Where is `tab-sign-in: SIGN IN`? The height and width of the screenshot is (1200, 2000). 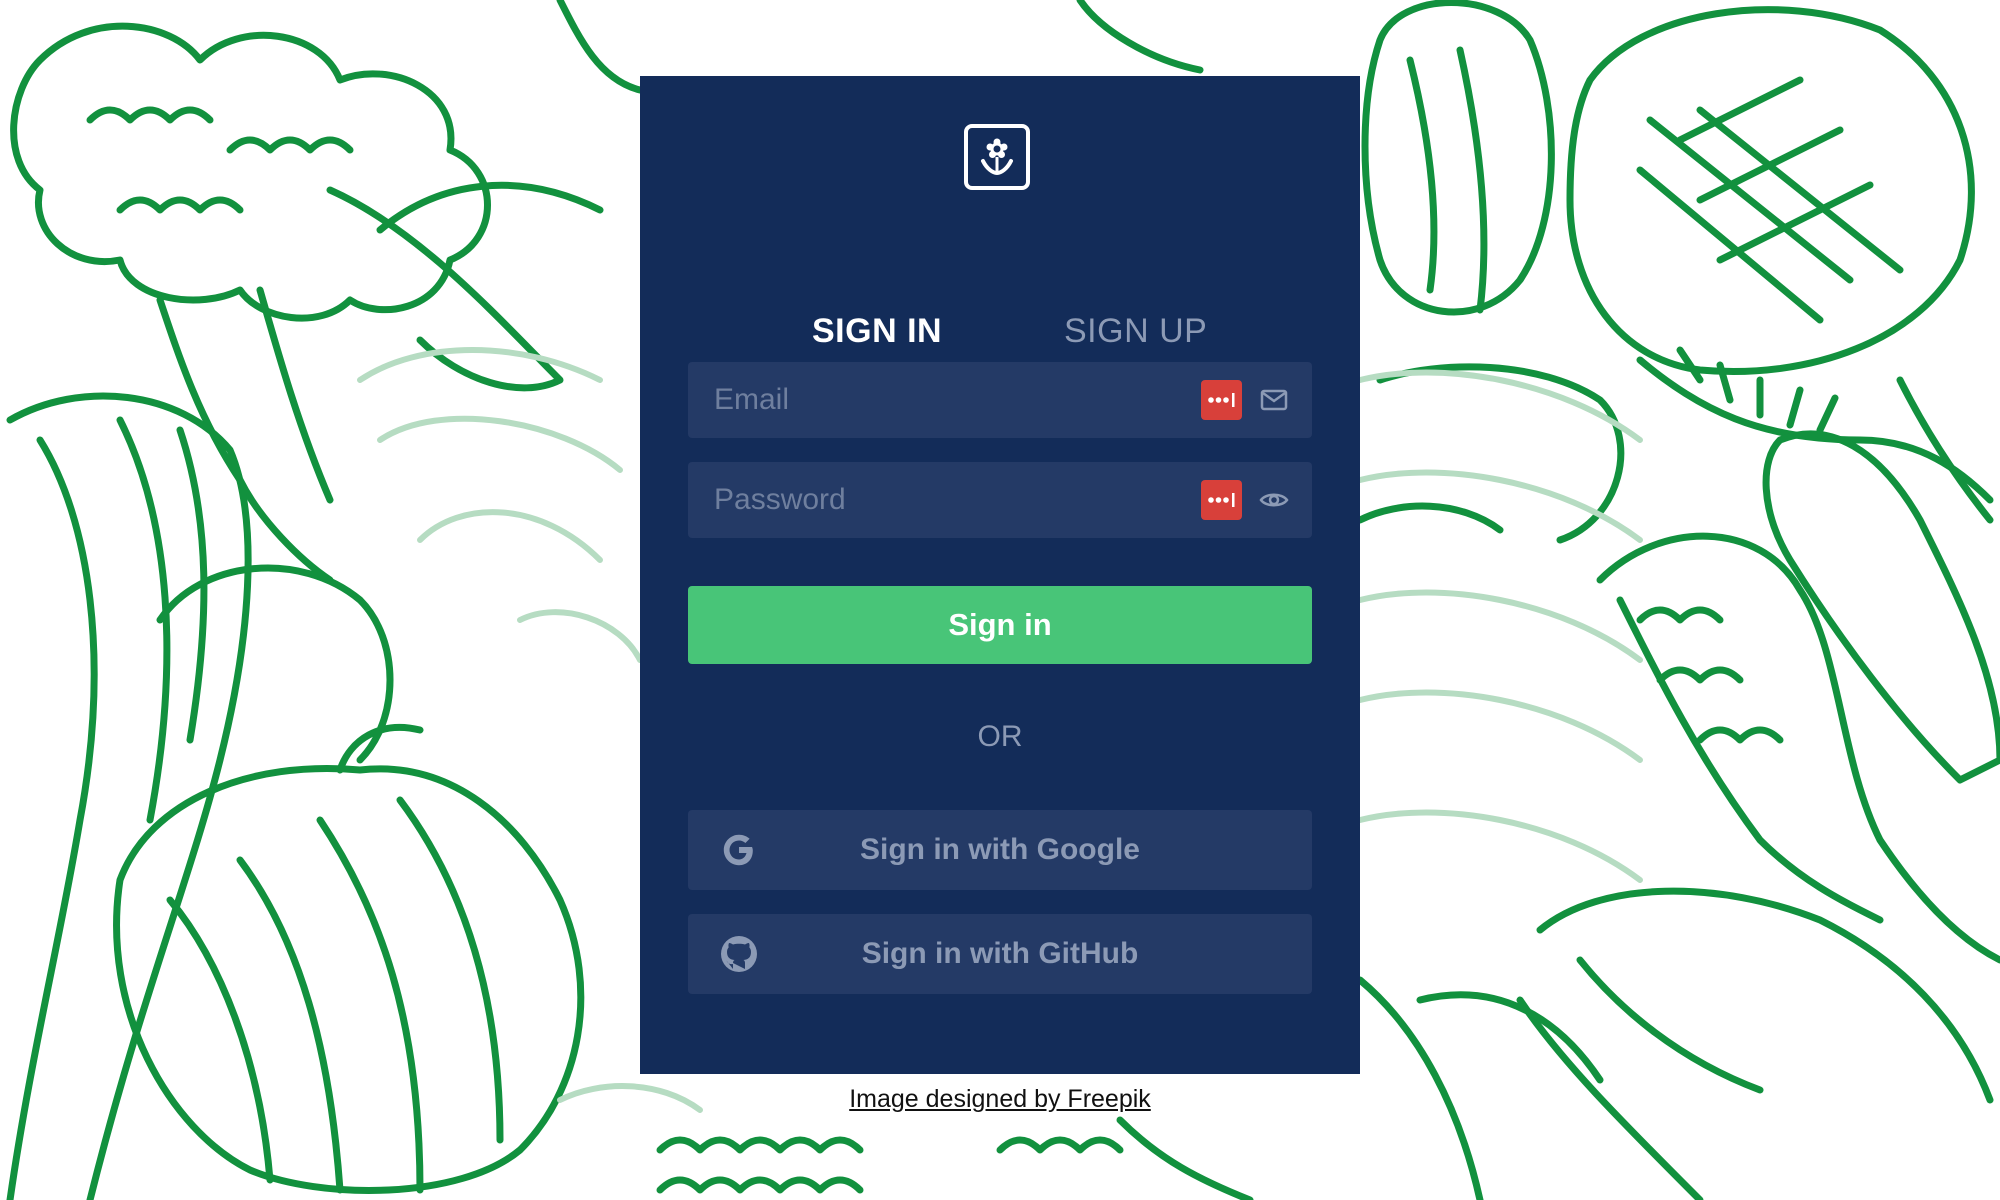 tab-sign-in: SIGN IN is located at coordinates (877, 331).